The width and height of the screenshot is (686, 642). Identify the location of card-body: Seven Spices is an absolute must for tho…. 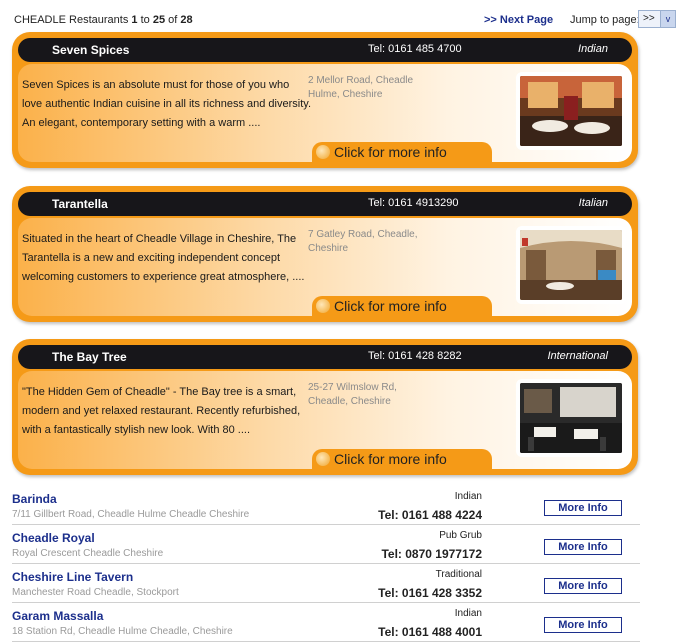
(325, 113).